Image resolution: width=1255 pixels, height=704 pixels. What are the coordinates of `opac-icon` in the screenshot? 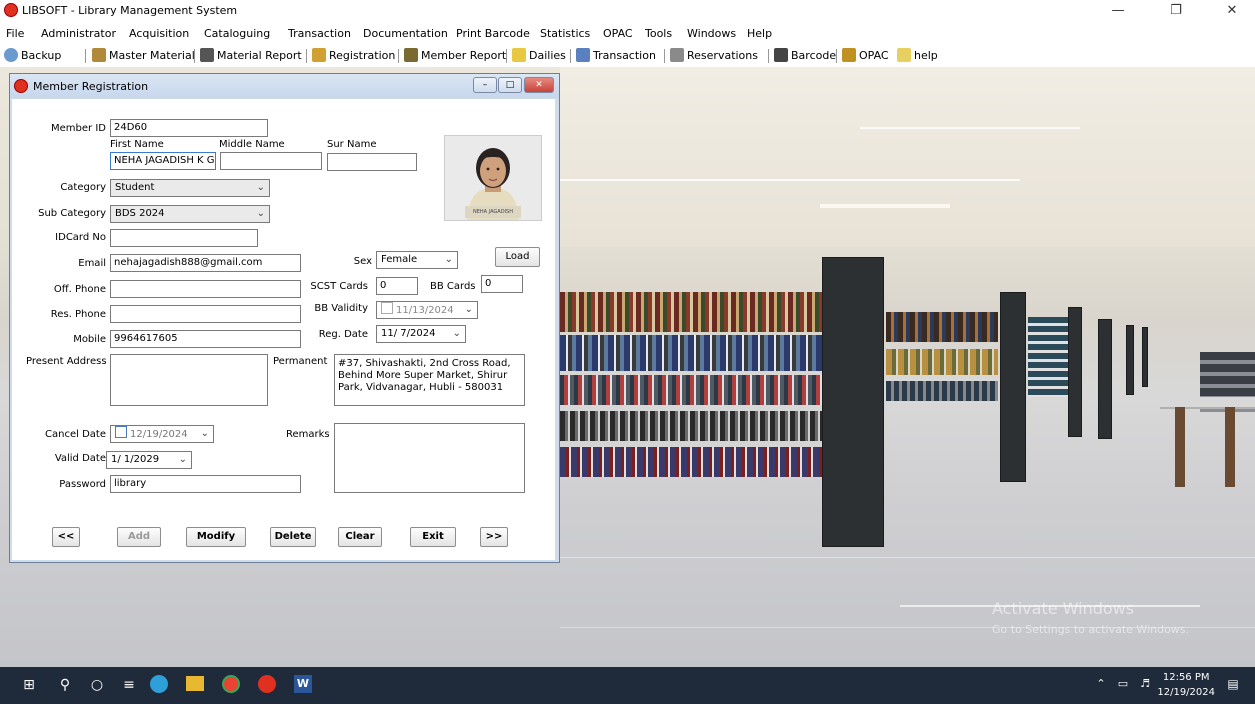 It's located at (849, 55).